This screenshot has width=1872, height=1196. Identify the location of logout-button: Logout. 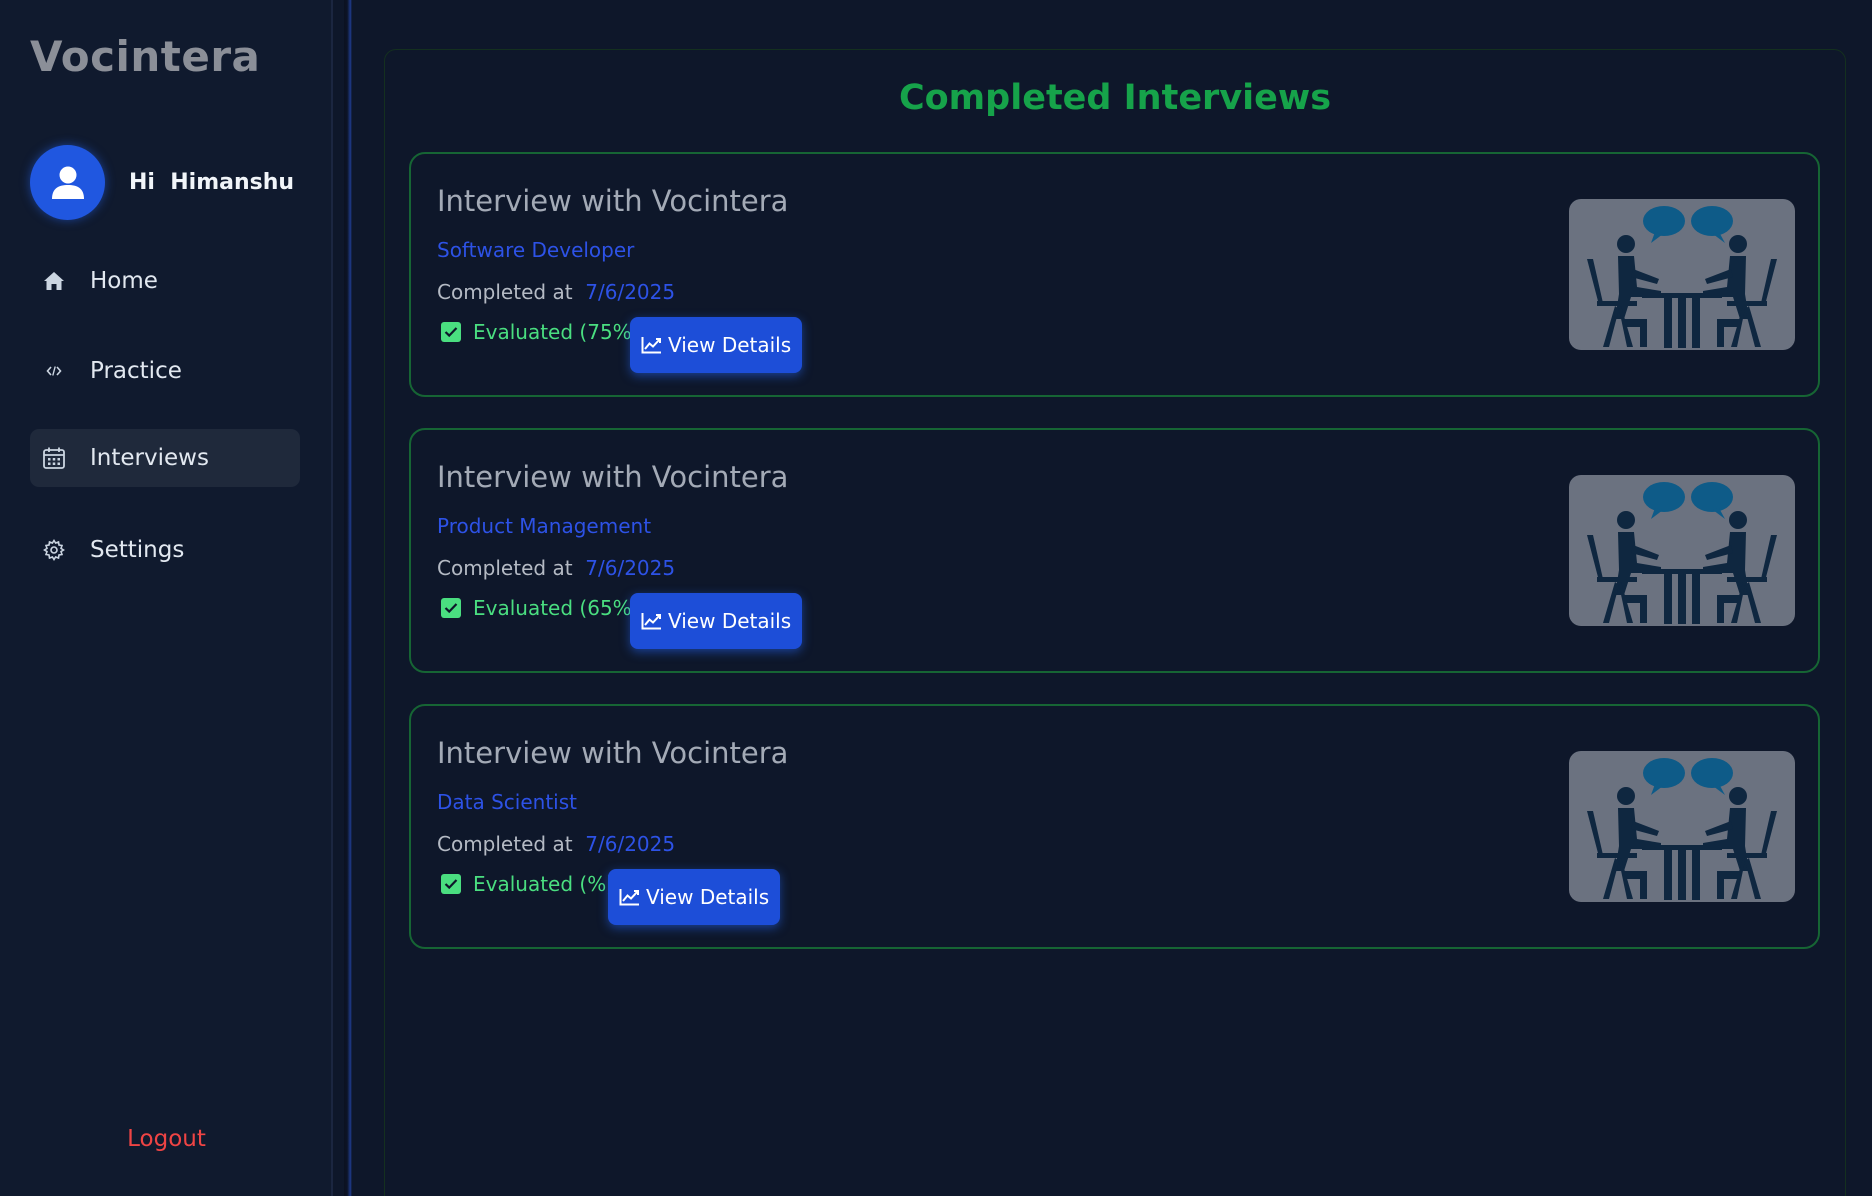
(166, 1139).